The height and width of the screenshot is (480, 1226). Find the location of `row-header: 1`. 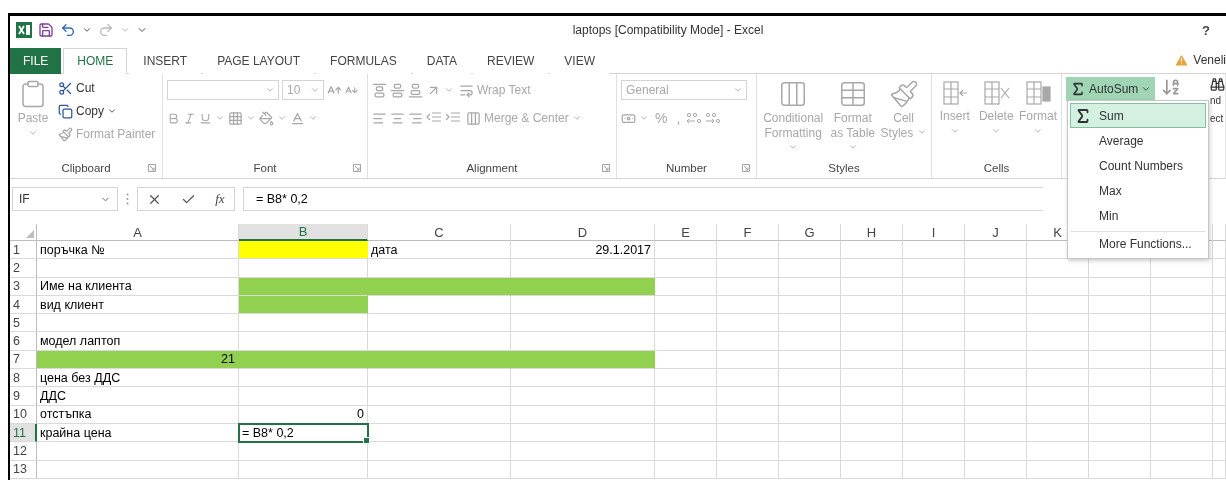

row-header: 1 is located at coordinates (23, 250).